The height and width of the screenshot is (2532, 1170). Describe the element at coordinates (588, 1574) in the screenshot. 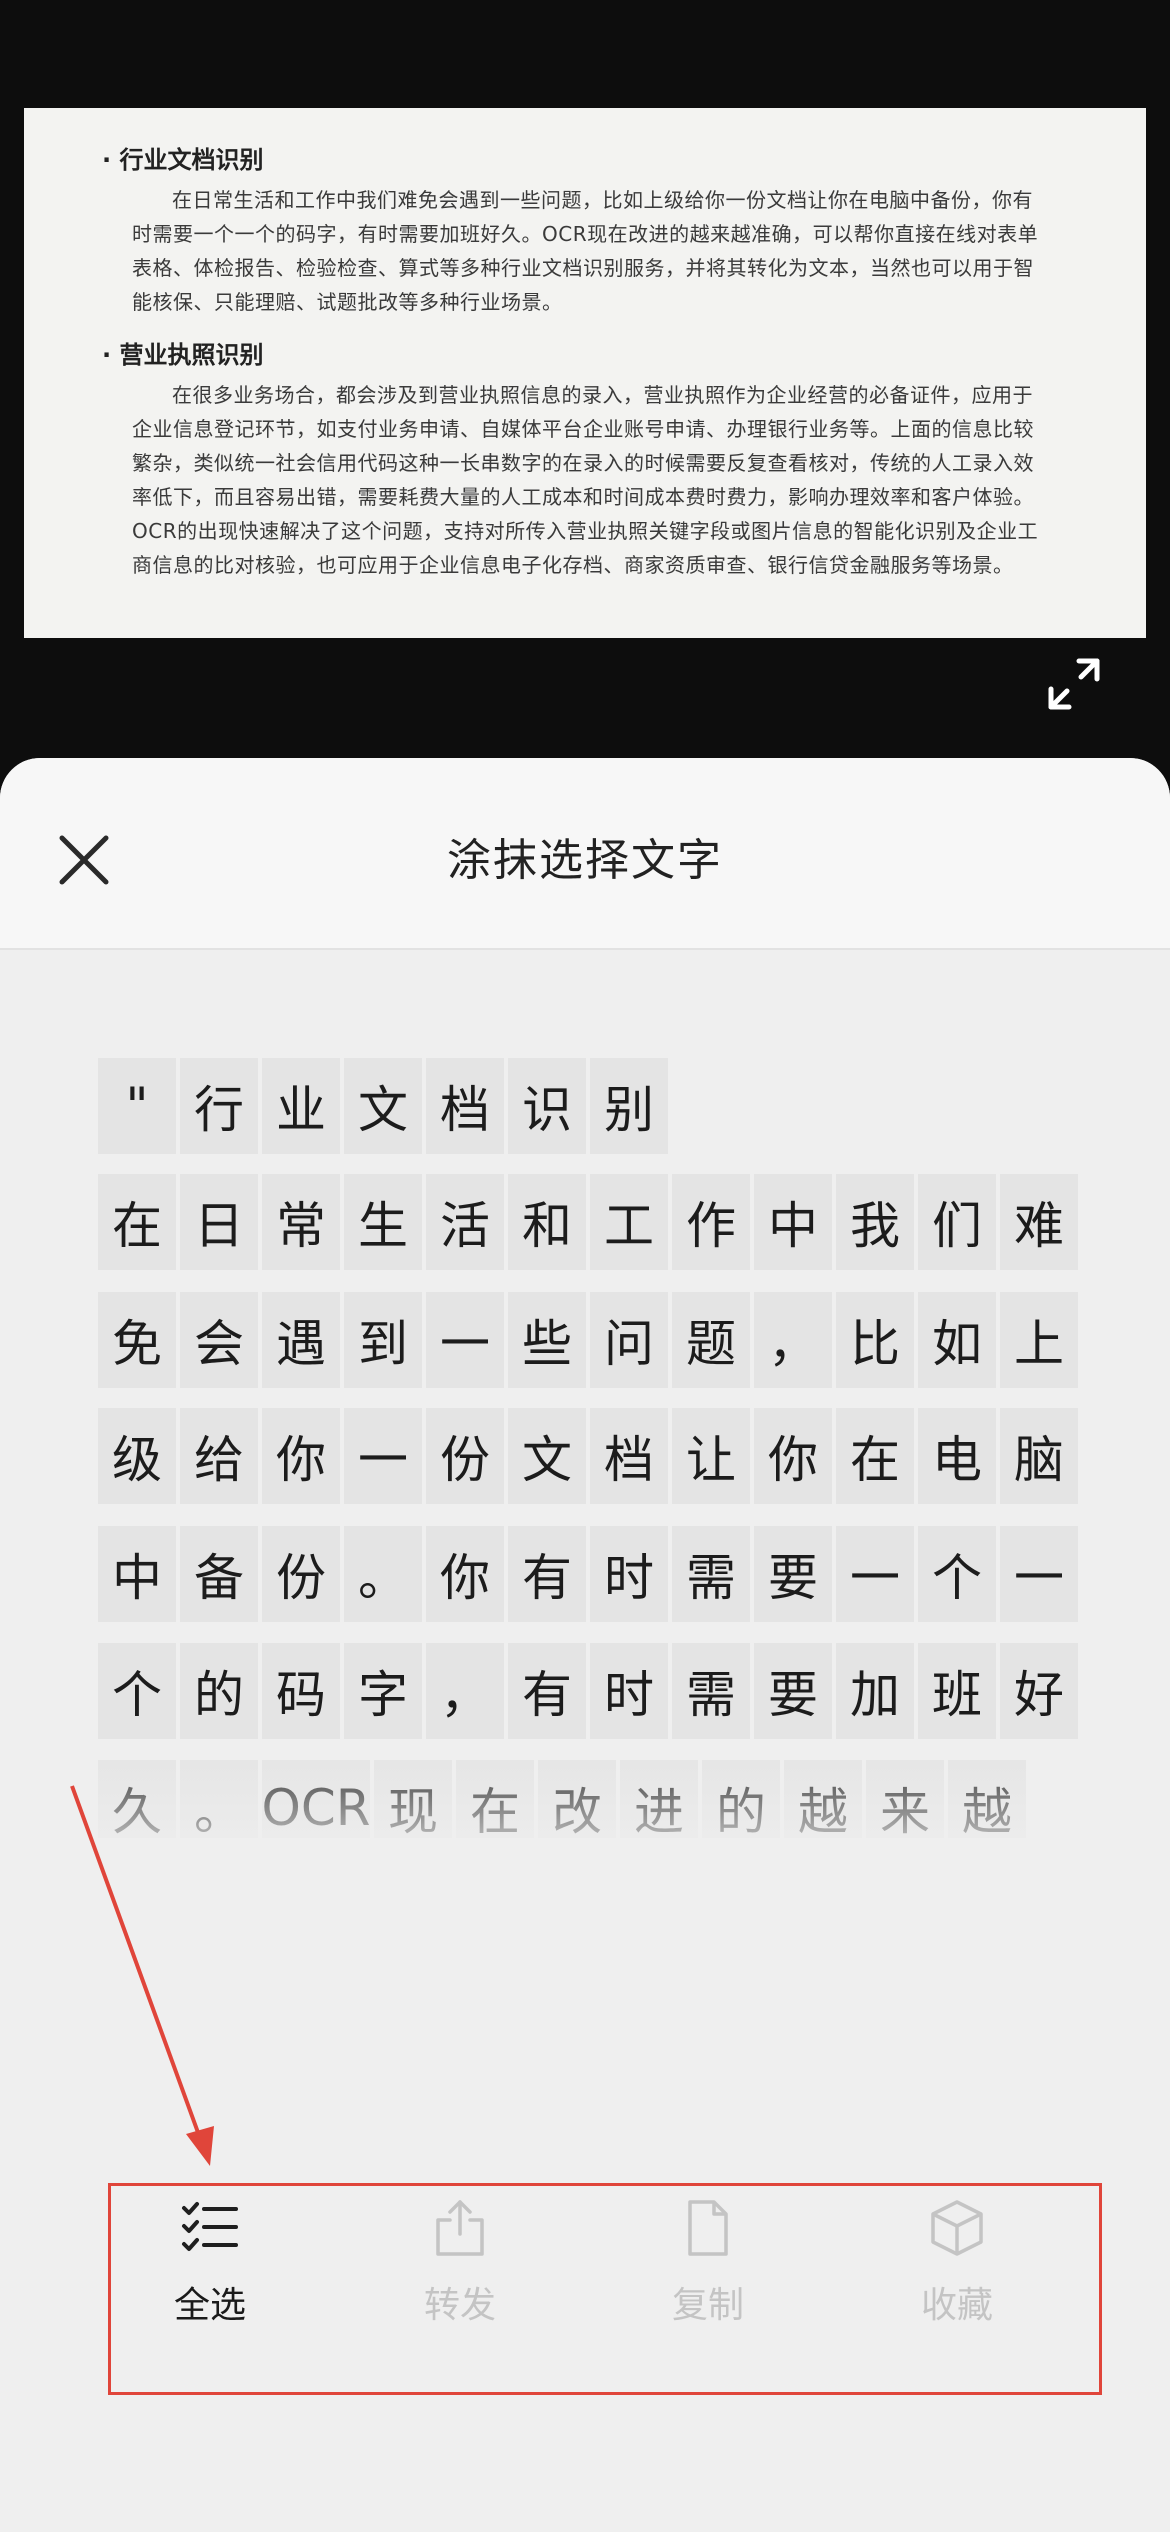

I see `char-row: 中备份。你有时需要一个一` at that location.